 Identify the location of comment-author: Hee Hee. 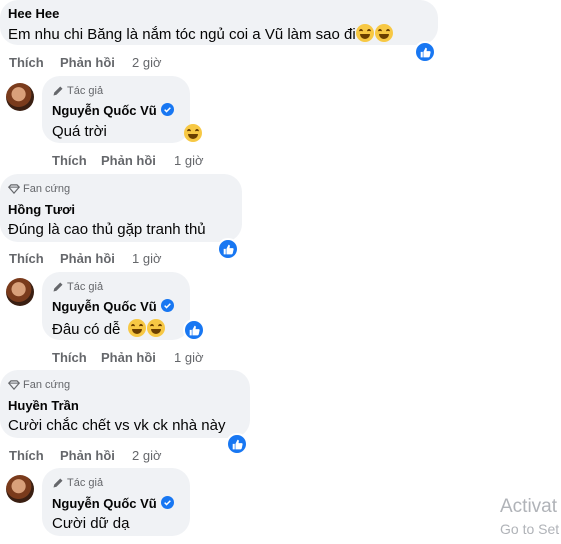
(33, 13).